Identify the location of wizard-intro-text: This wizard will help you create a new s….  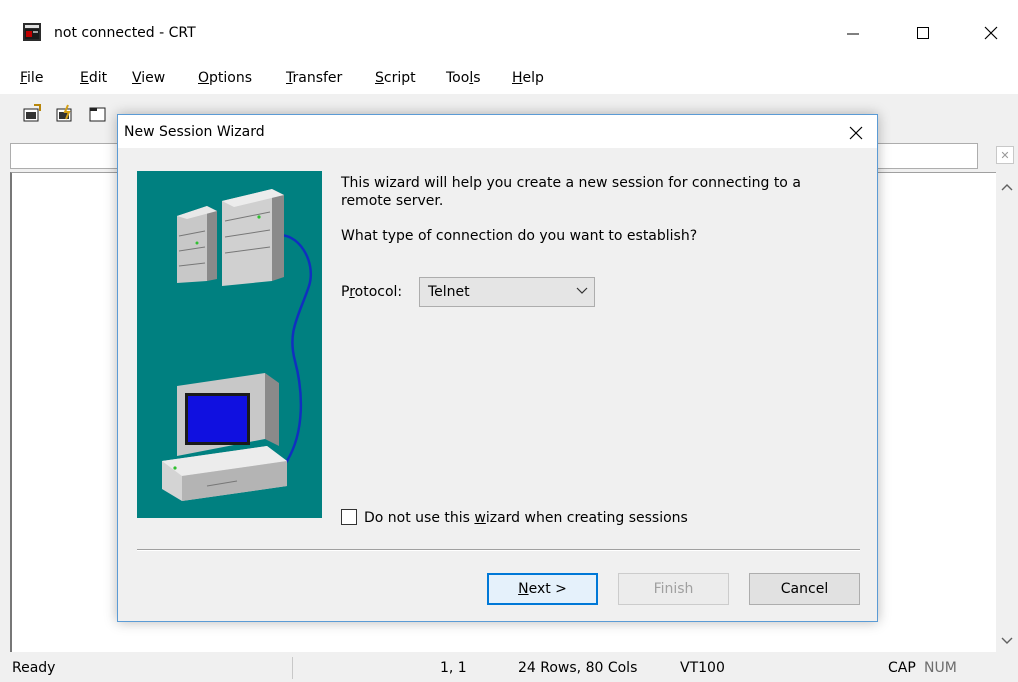
(571, 192).